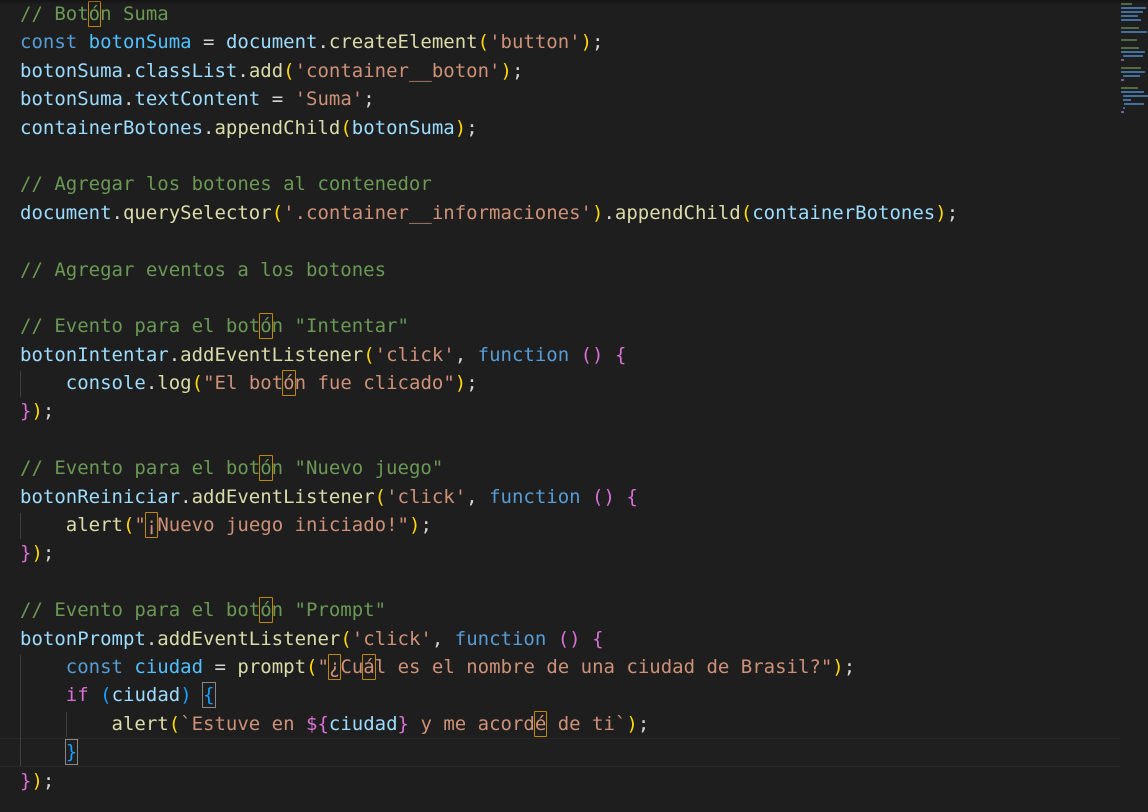 The height and width of the screenshot is (812, 1148). Describe the element at coordinates (592, 354) in the screenshot. I see `code-token: ()` at that location.